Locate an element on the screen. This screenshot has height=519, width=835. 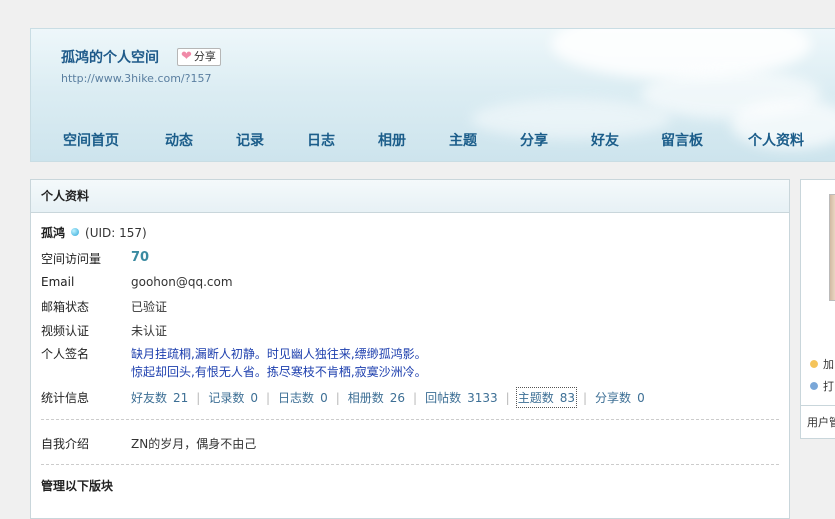
stat-label: 分享数 is located at coordinates (613, 398).